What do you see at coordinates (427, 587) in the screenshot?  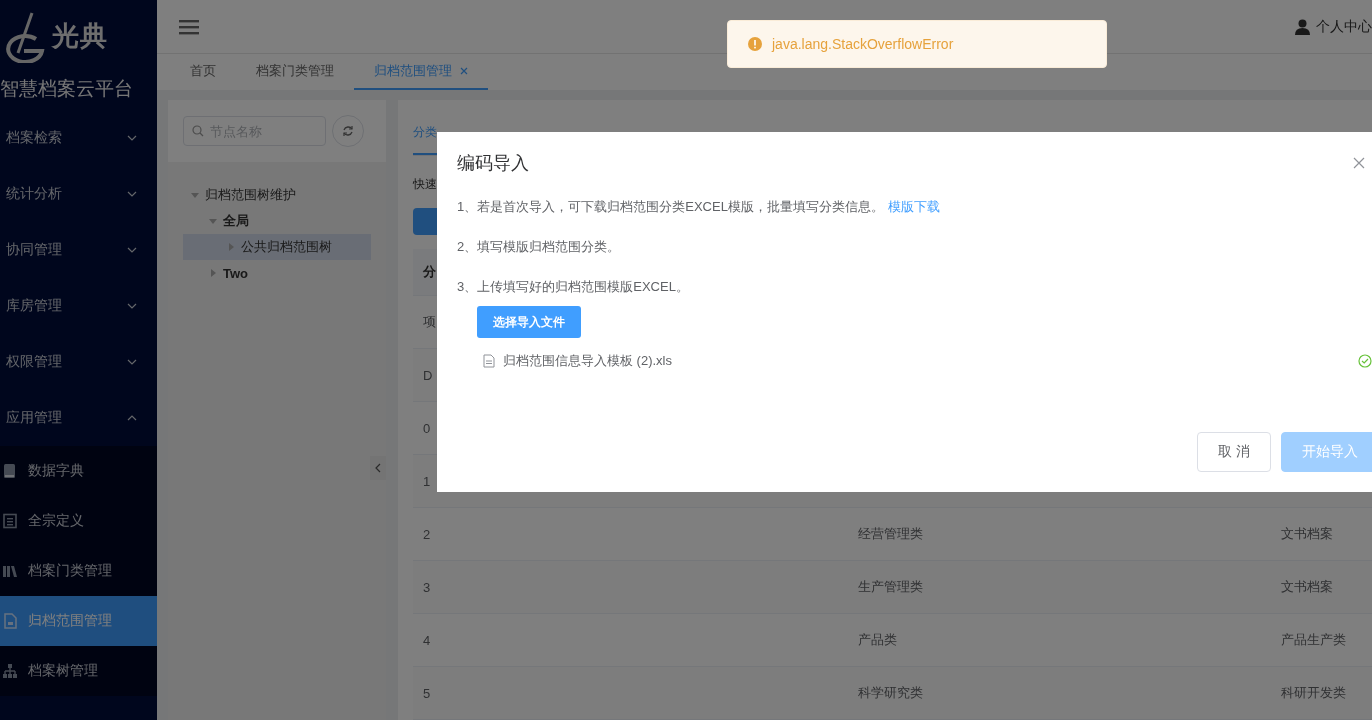 I see `table-cell: 3` at bounding box center [427, 587].